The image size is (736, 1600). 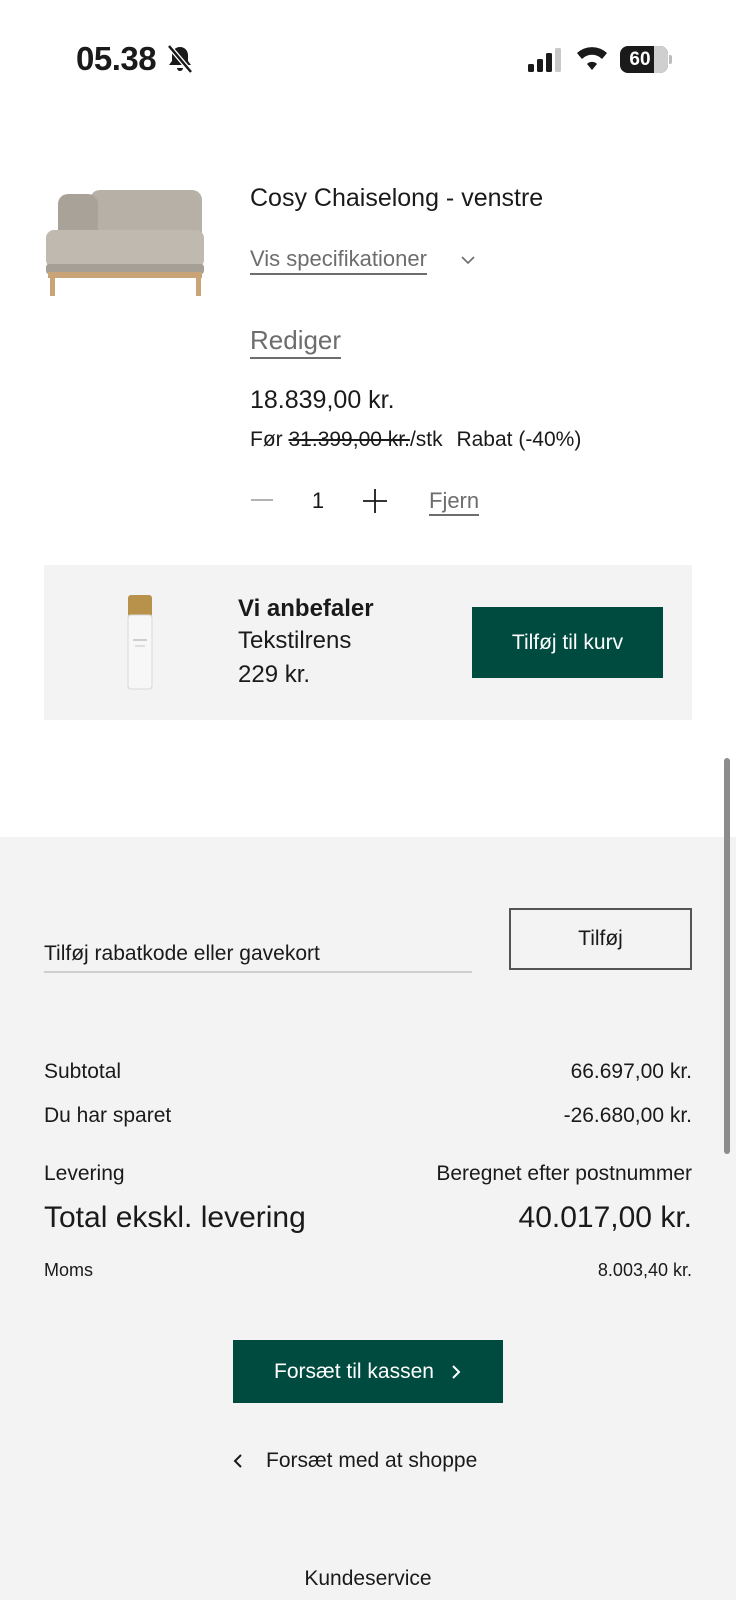 I want to click on original-price: 31.399,00 kr., so click(x=349, y=439).